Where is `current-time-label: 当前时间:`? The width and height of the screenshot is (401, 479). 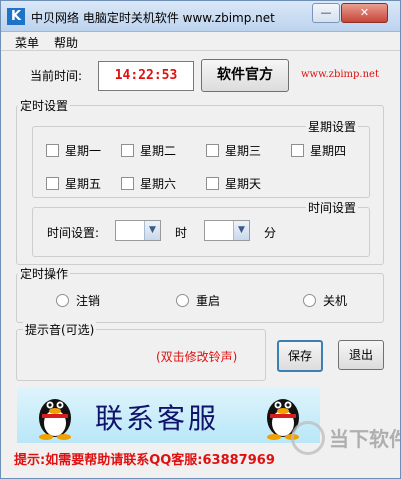
current-time-label: 当前时间: is located at coordinates (56, 76).